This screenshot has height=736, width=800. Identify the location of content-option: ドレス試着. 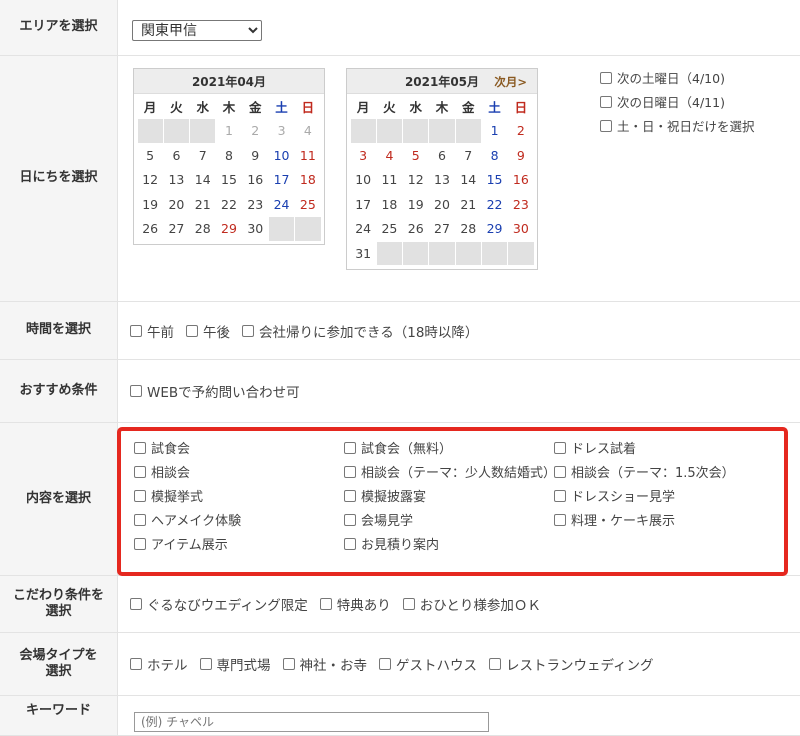
(653, 447).